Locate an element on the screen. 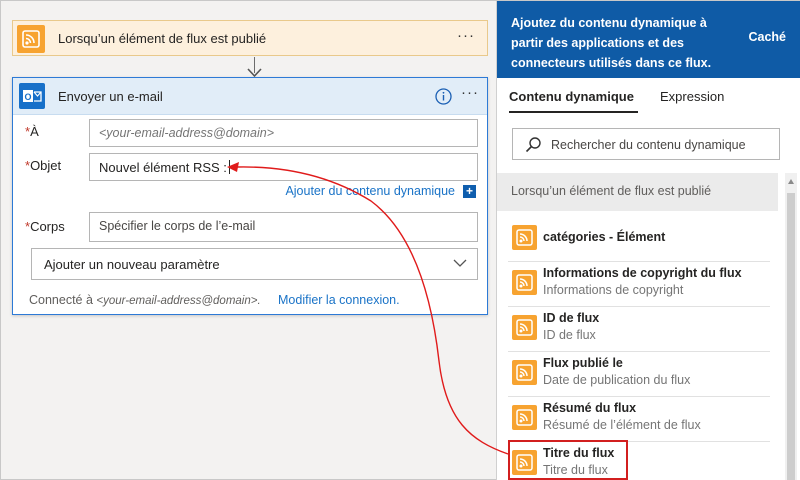 The image size is (800, 480). dynamic-content-search: Rechercher du contenu dynamique is located at coordinates (646, 144).